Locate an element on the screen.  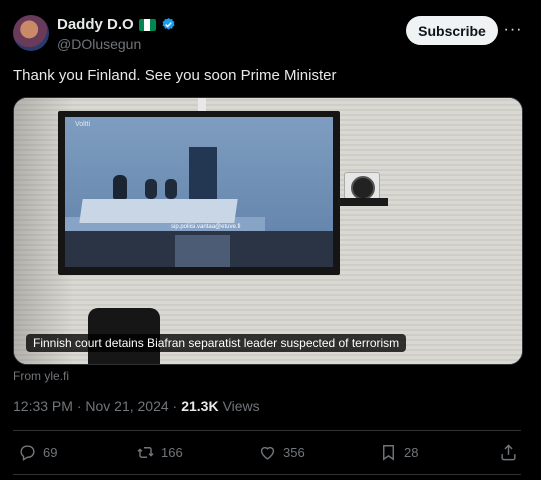
heart-icon is located at coordinates (267, 453).